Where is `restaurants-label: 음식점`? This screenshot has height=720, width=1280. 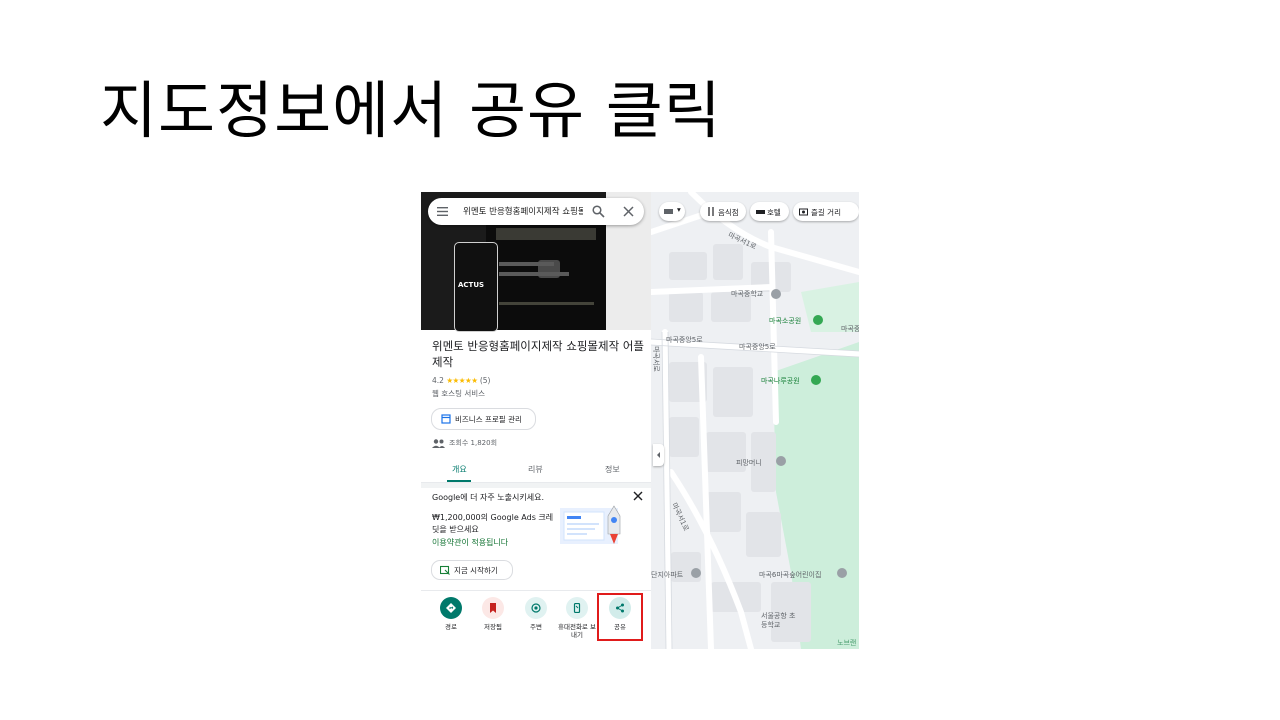 restaurants-label: 음식점 is located at coordinates (728, 212).